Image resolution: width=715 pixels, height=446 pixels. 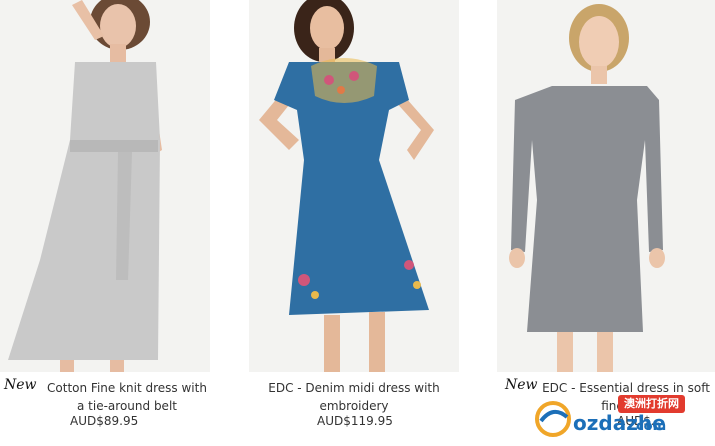 I want to click on product-price: AUD$119.95, so click(x=355, y=421).